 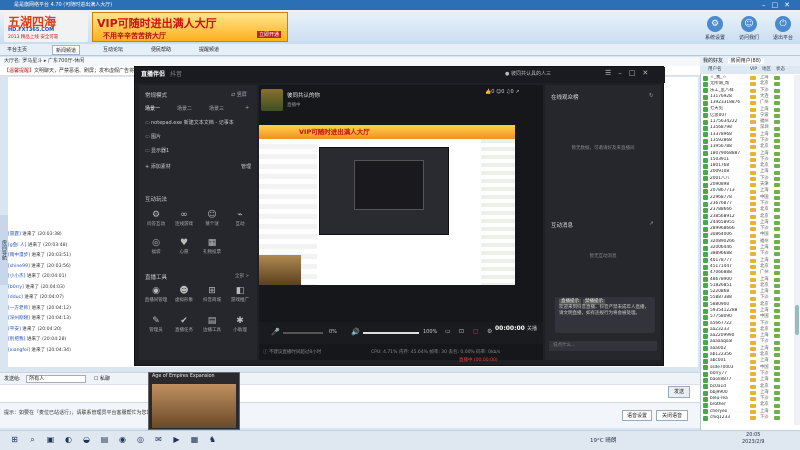 I want to click on chat-user: [雷霆], so click(x=14, y=234).